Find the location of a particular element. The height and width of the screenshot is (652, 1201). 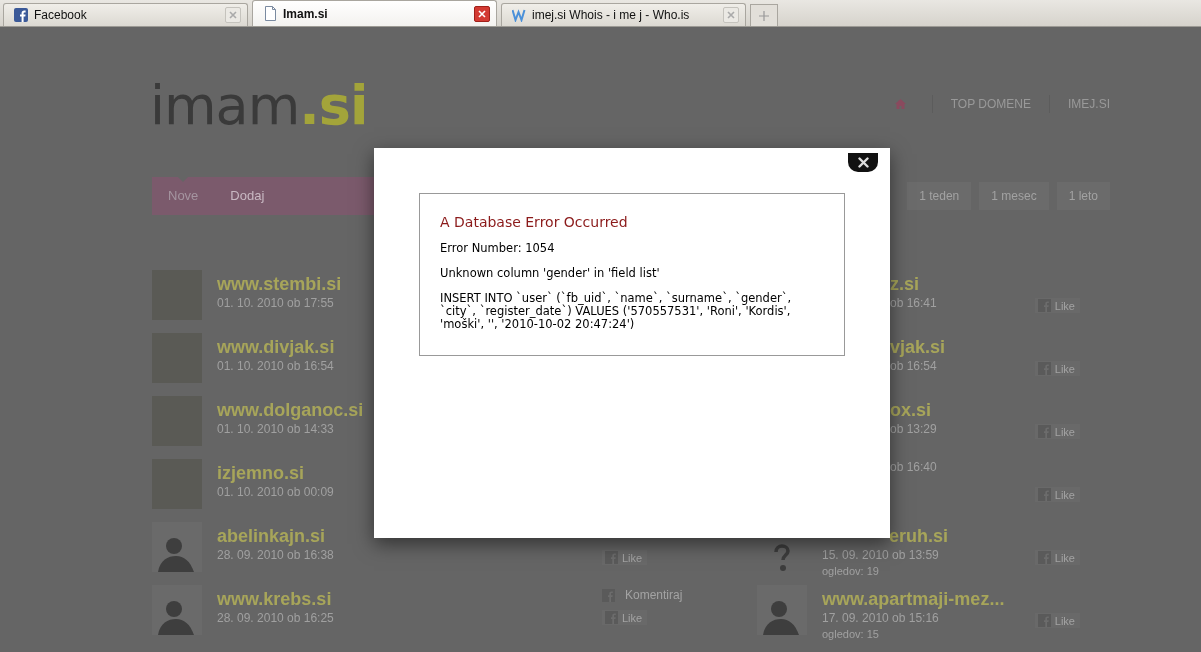

post-date: 28. 09. 2010 ob 16:25 is located at coordinates (275, 618).